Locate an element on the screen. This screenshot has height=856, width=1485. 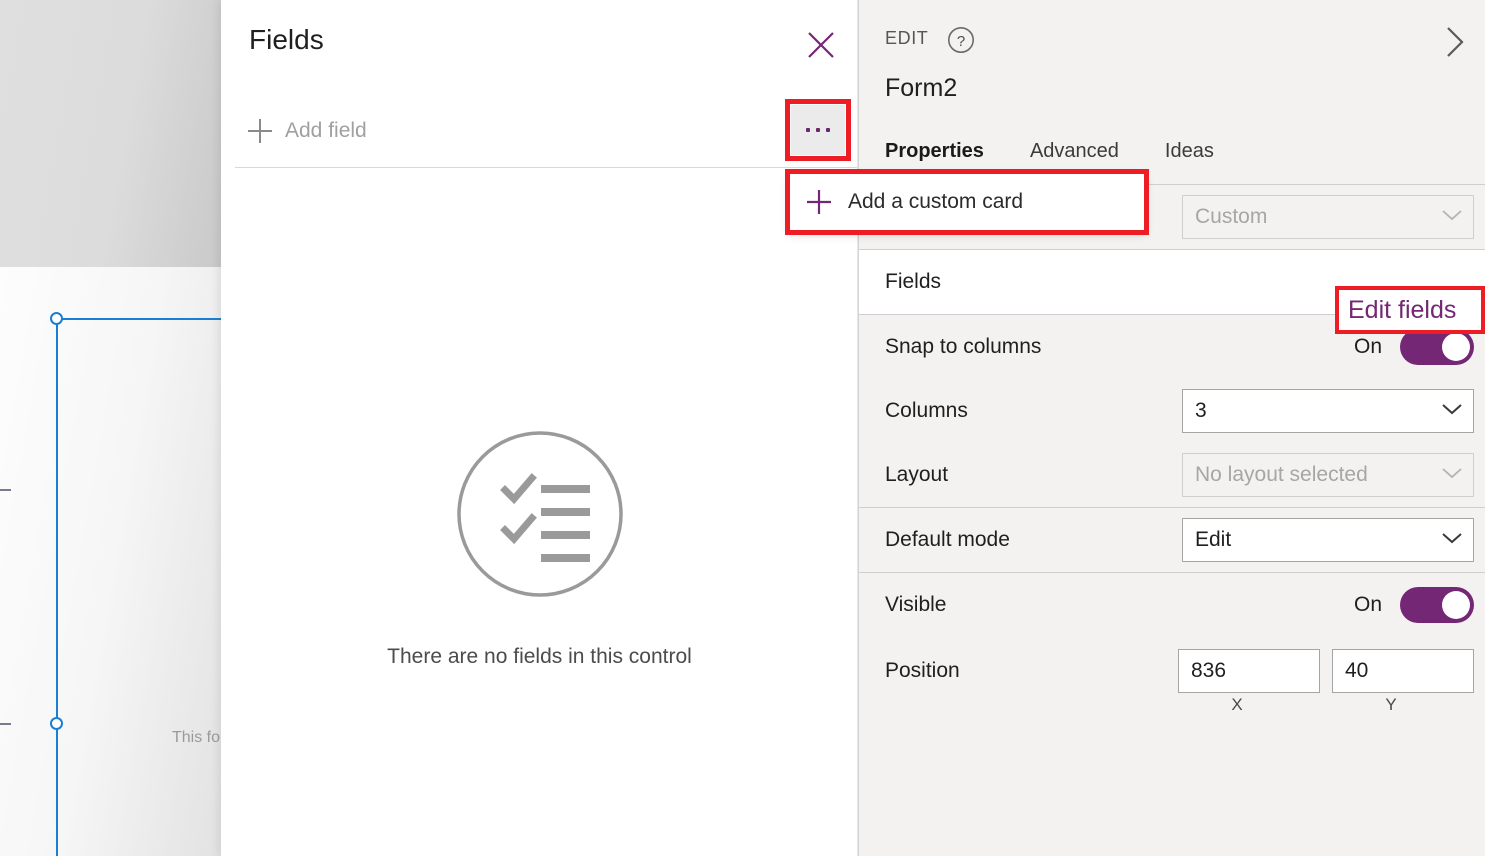
property-row-position: Position 836 40 X Y is located at coordinates (1172, 680).